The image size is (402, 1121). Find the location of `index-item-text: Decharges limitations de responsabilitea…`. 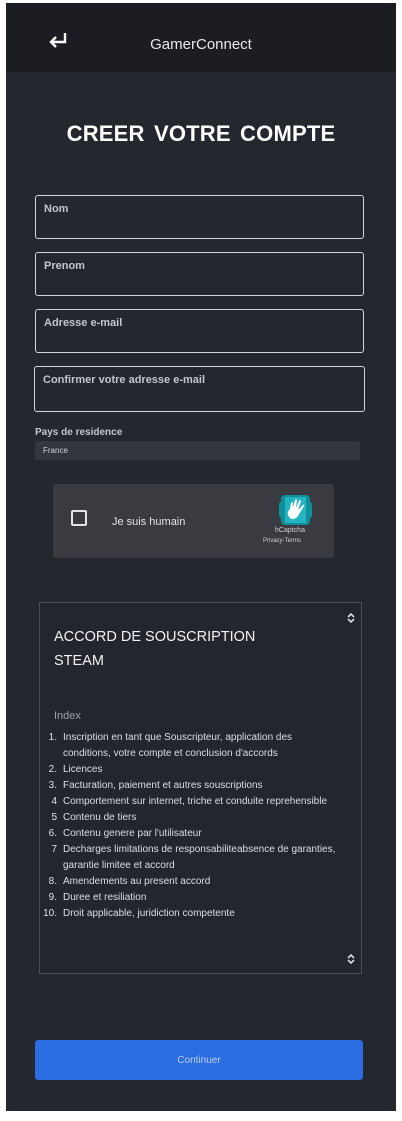

index-item-text: Decharges limitations de responsabilitea… is located at coordinates (199, 857).